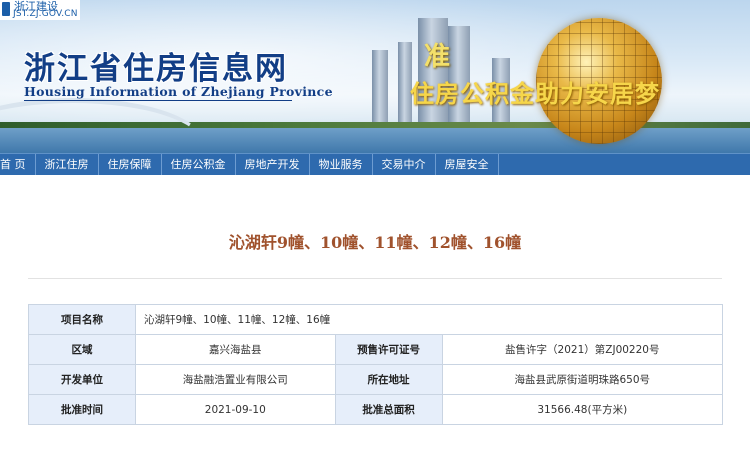 The width and height of the screenshot is (750, 450). Describe the element at coordinates (582, 349) in the screenshot. I see `presale-permit-value: 盐售许字（2021）第ZJ00220号` at that location.